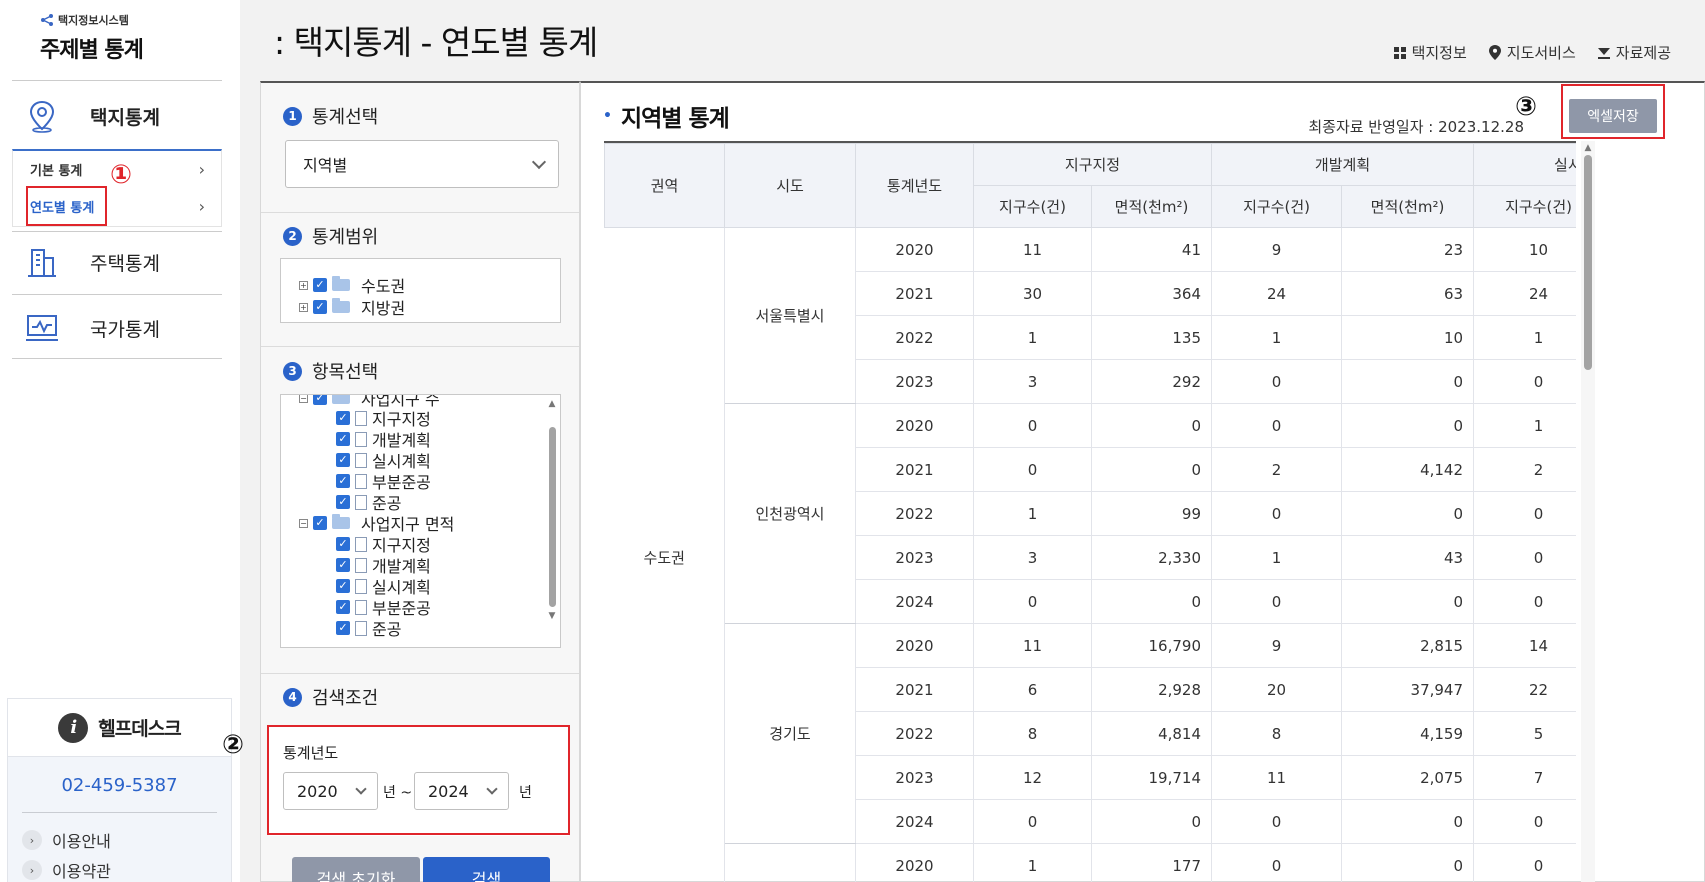  What do you see at coordinates (368, 628) in the screenshot?
I see `tree-leaf: ✓ 준공` at bounding box center [368, 628].